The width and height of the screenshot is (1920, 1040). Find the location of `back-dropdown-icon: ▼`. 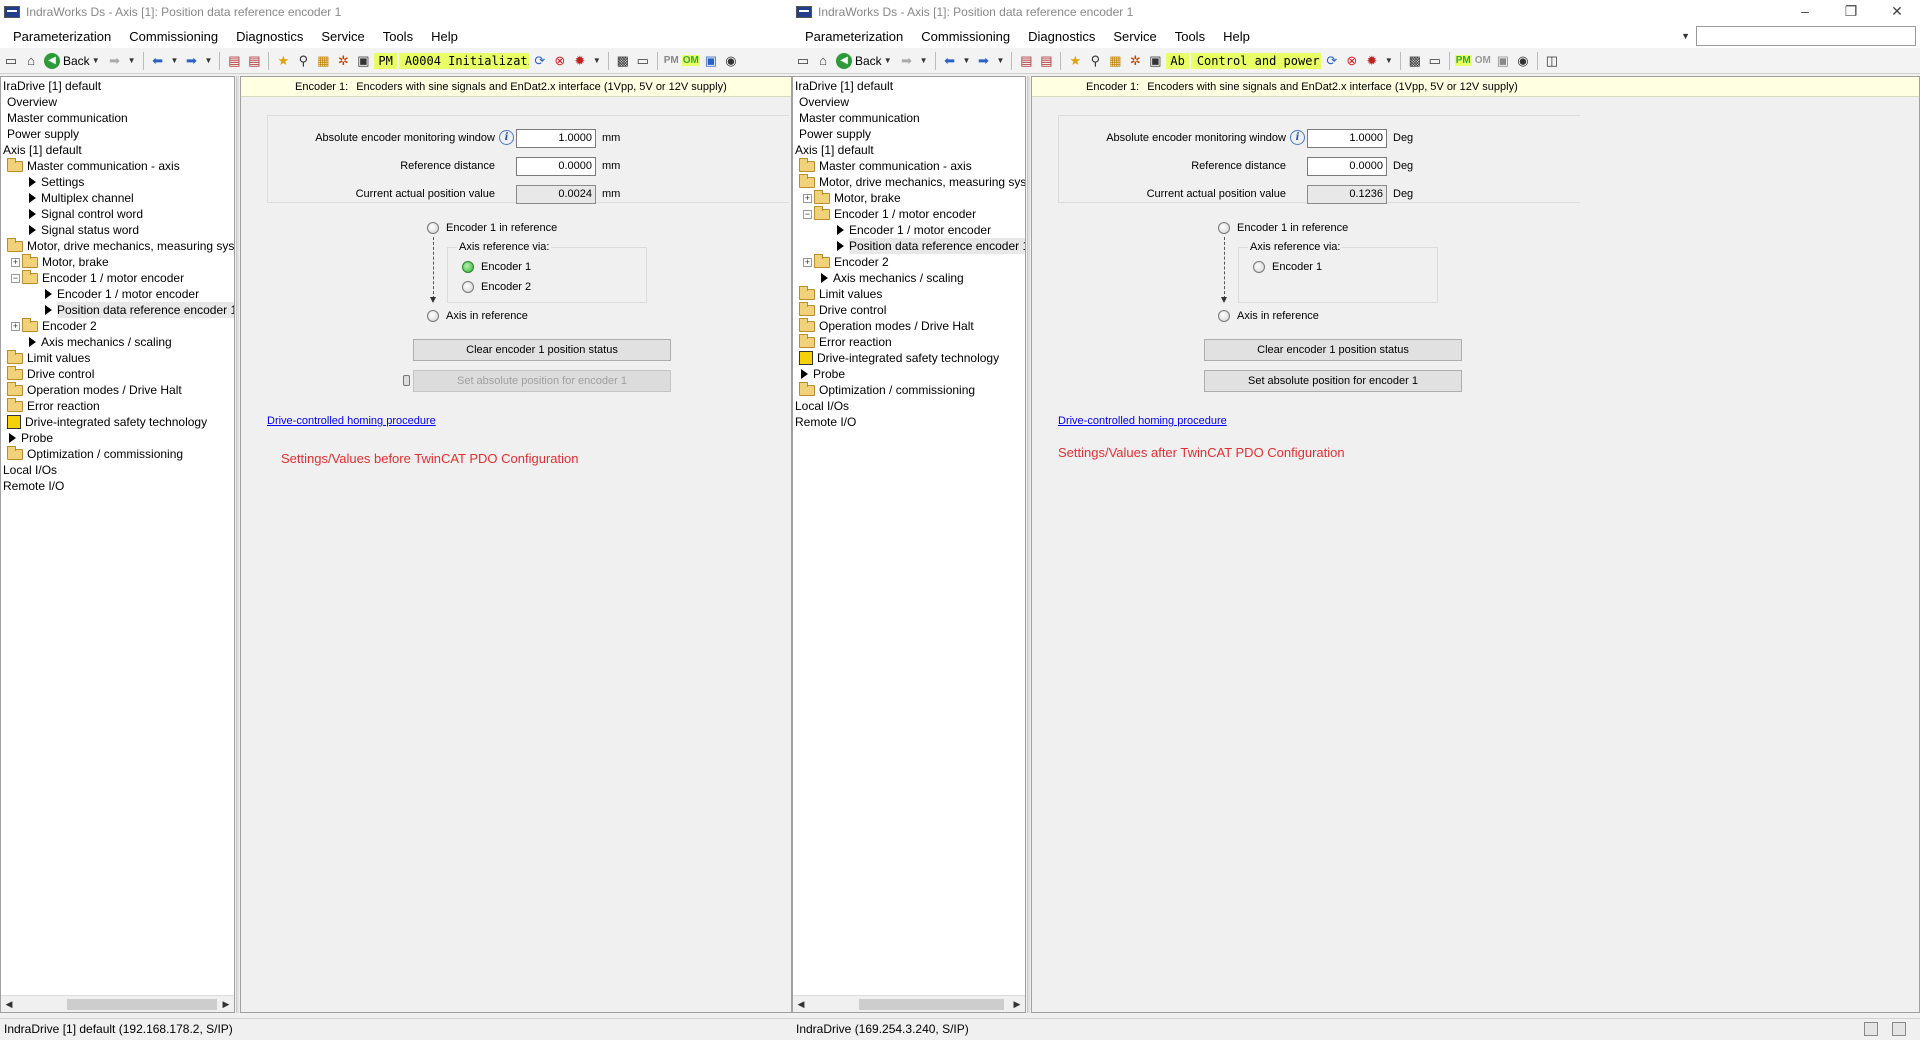

back-dropdown-icon: ▼ is located at coordinates (888, 60).